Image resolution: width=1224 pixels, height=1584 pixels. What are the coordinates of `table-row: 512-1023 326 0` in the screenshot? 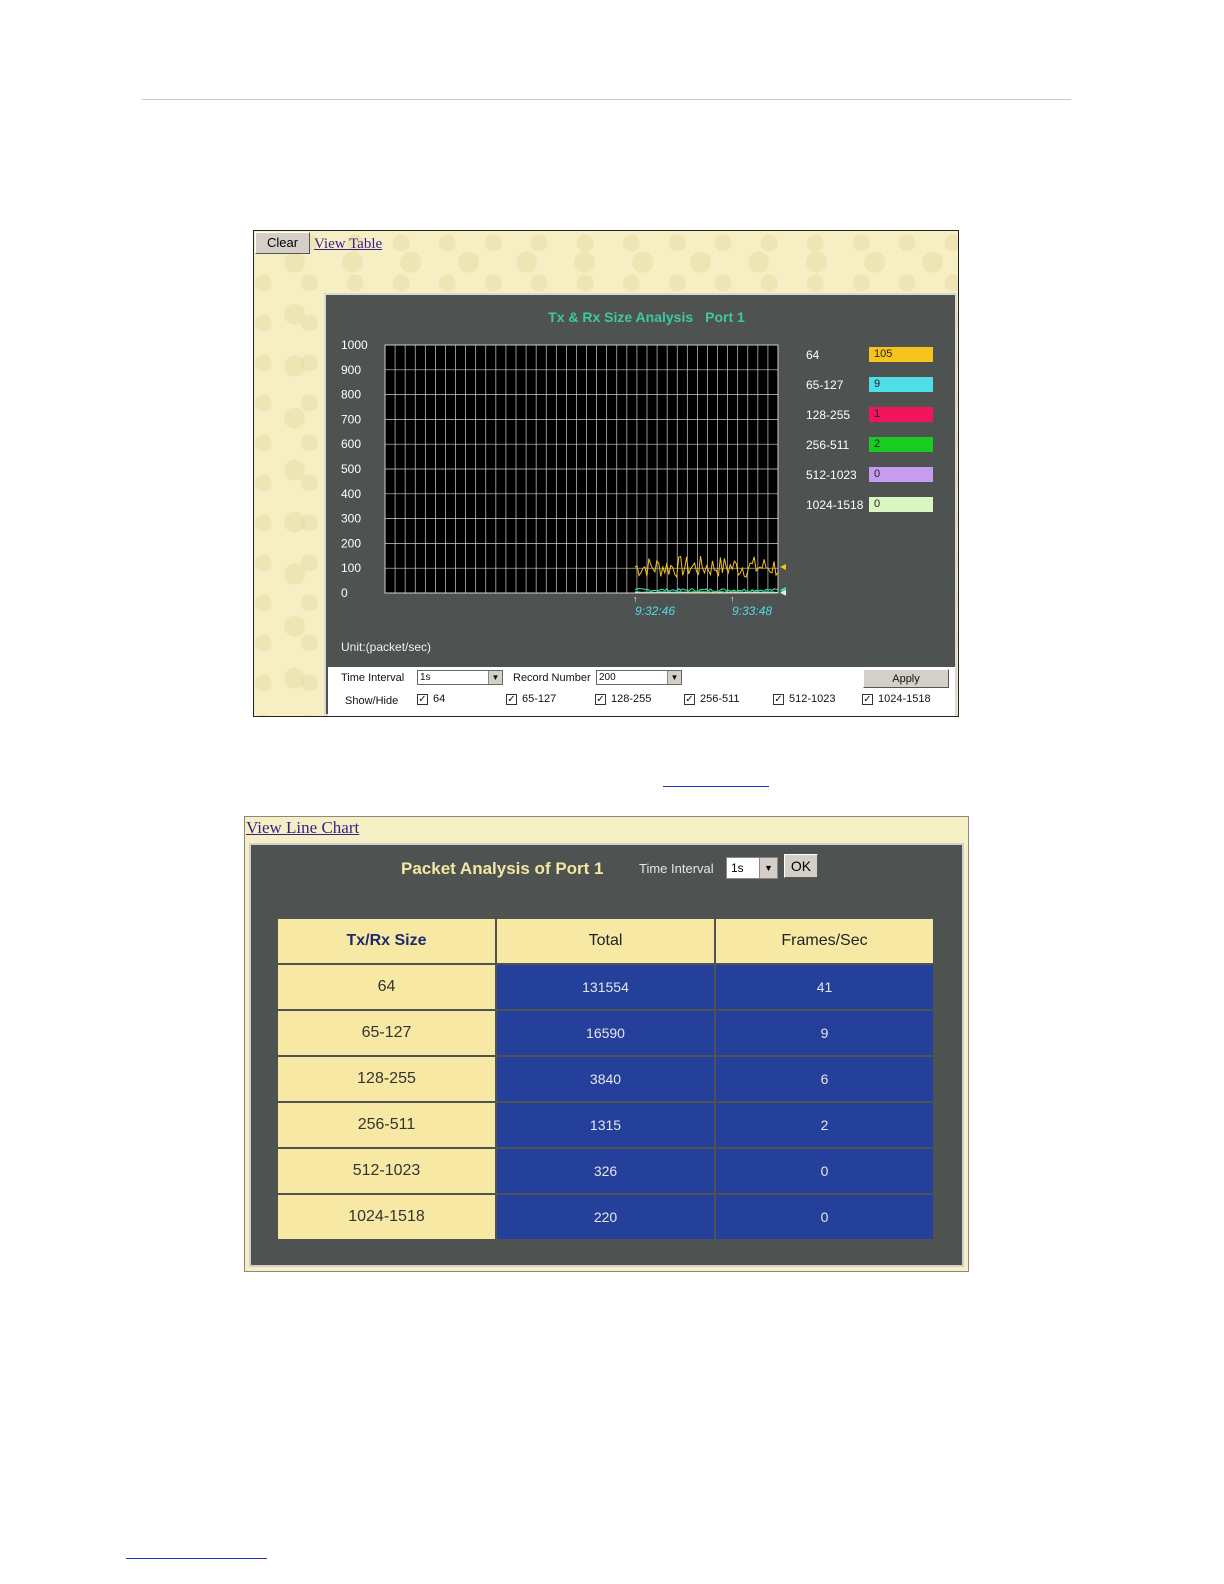 It's located at (605, 1171).